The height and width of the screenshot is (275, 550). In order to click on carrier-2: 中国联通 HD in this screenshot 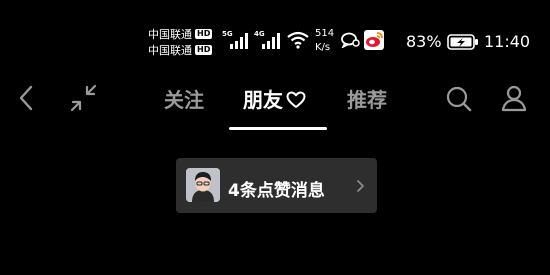, I will do `click(183, 50)`.